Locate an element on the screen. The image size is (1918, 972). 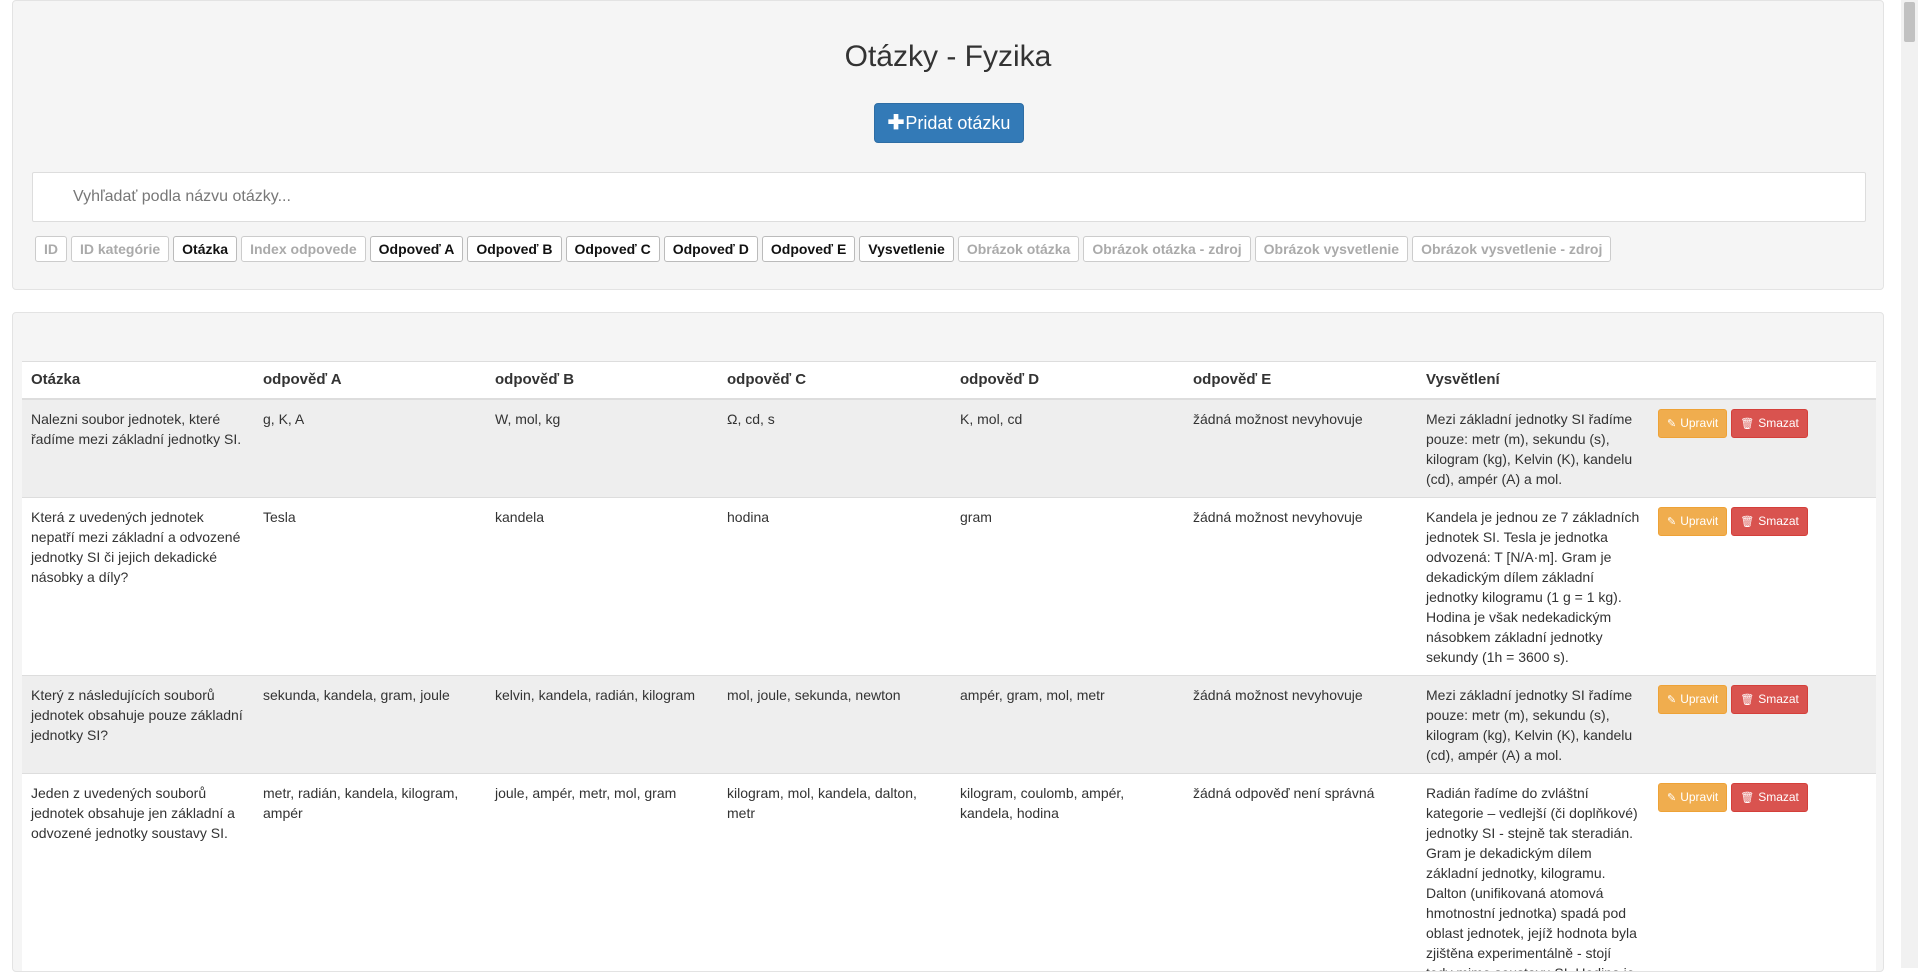
header-answer-b: odpověď B is located at coordinates (602, 380).